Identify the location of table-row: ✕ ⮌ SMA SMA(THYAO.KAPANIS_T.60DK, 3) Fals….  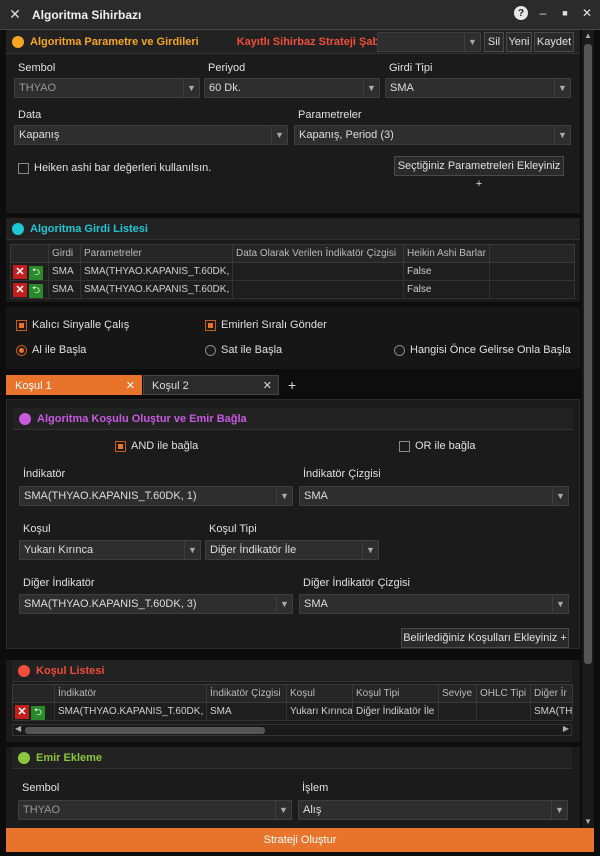
(292, 289).